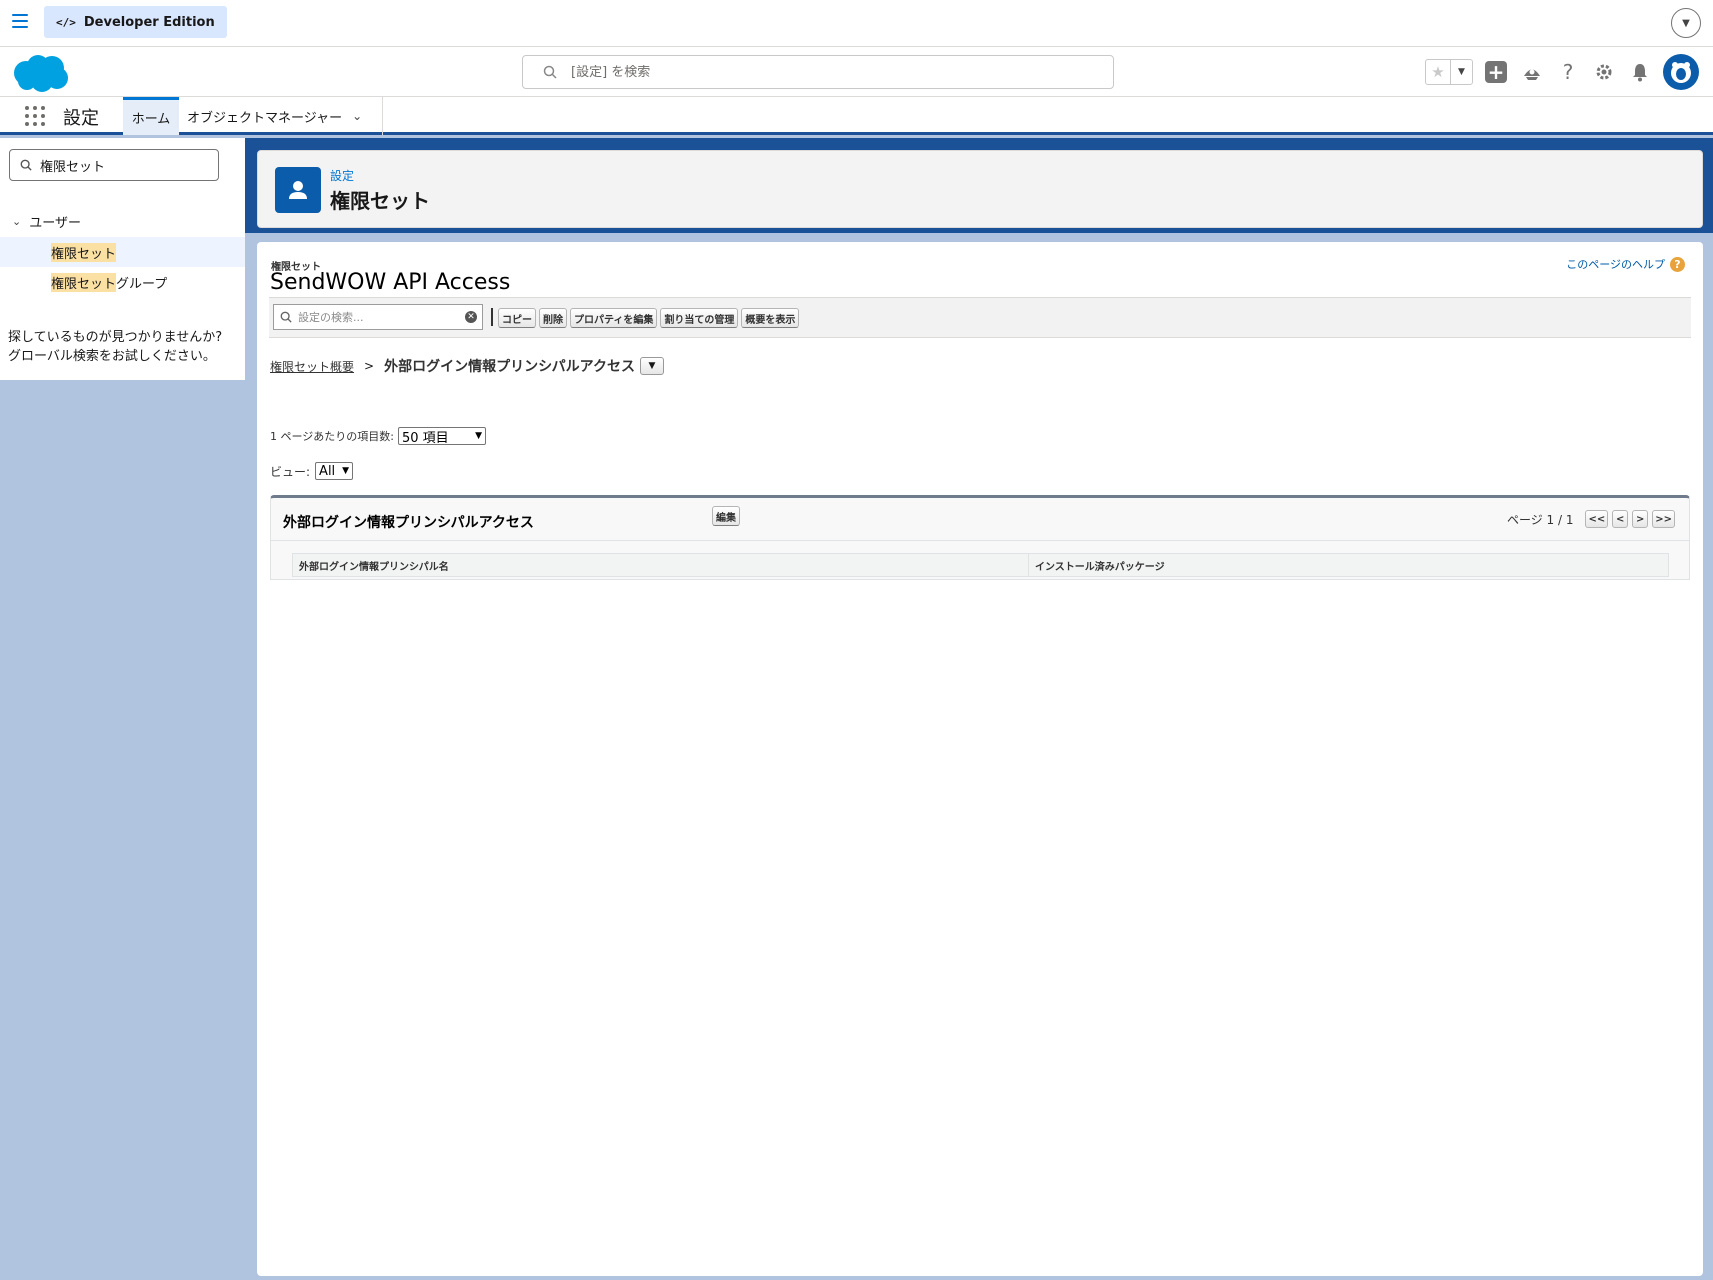  I want to click on bell-icon, so click(1640, 72).